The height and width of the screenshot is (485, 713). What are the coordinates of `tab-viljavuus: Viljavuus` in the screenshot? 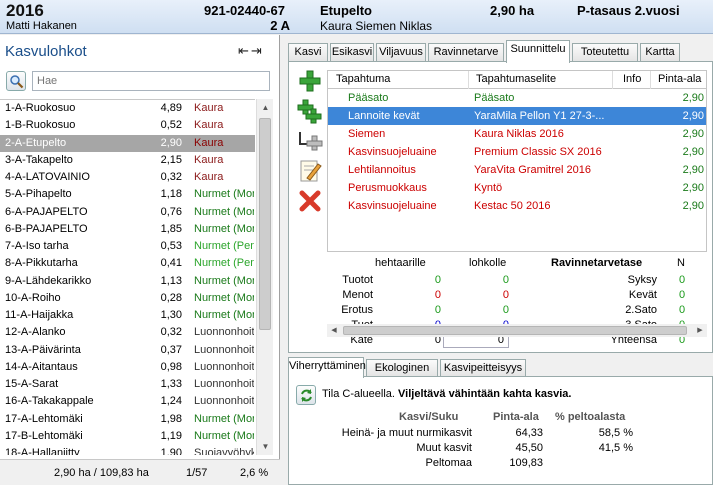 It's located at (401, 52).